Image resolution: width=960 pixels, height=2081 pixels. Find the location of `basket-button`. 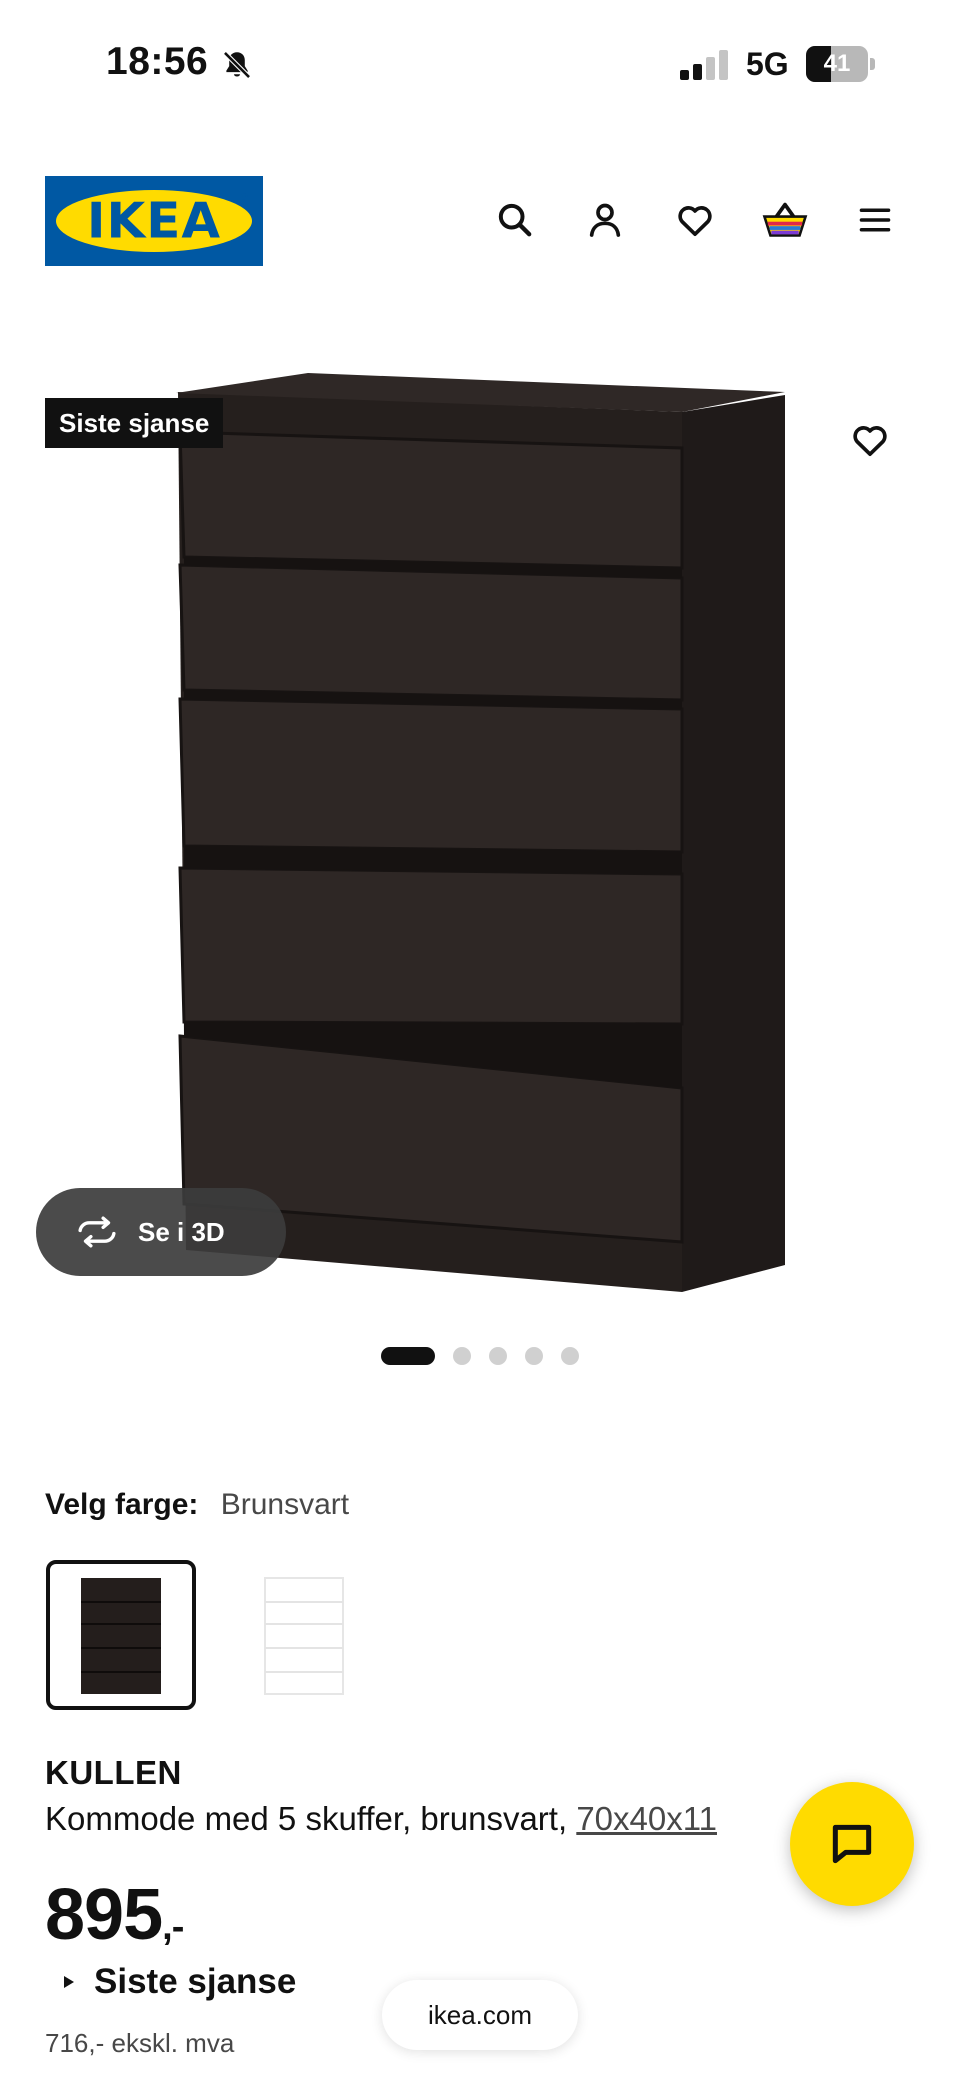

basket-button is located at coordinates (785, 220).